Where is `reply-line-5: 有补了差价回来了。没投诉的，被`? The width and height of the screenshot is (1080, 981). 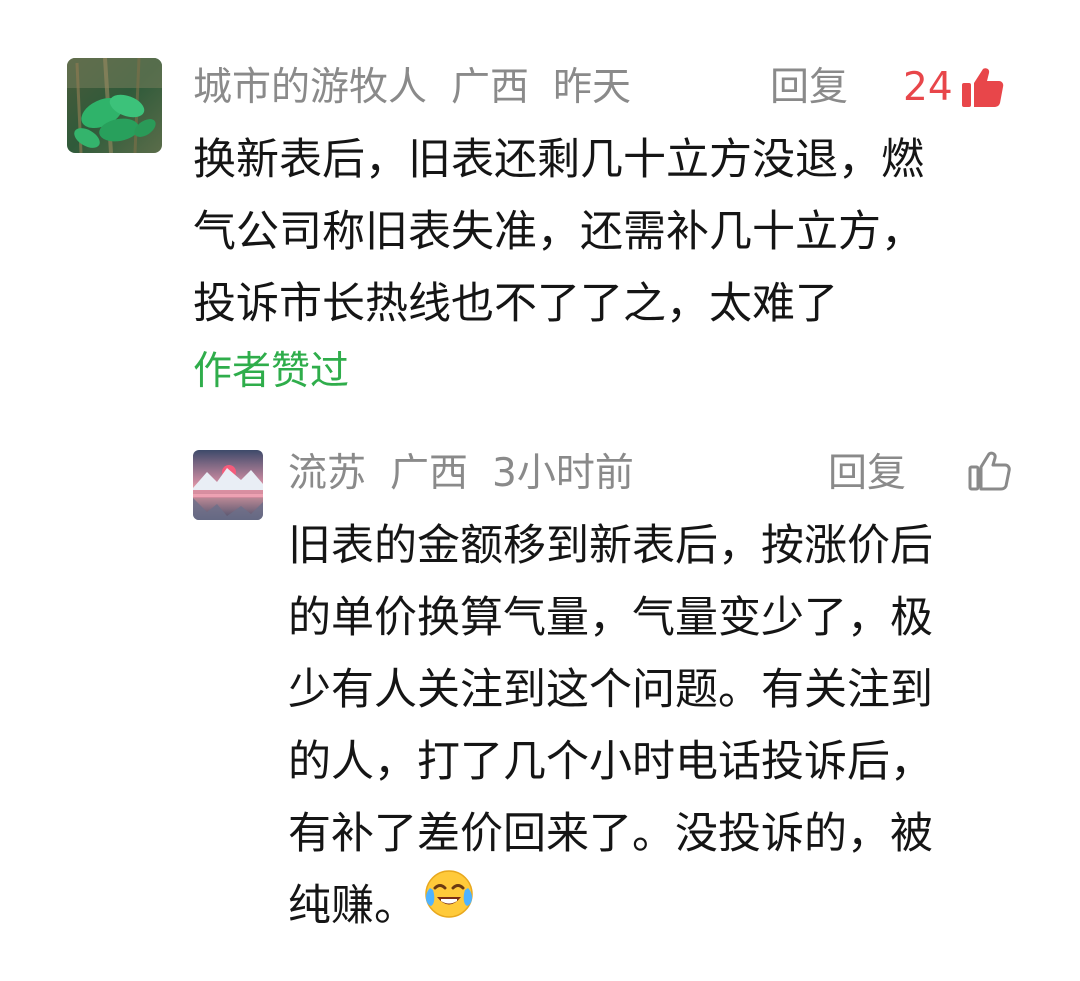 reply-line-5: 有补了差价回来了。没投诉的，被 is located at coordinates (610, 834).